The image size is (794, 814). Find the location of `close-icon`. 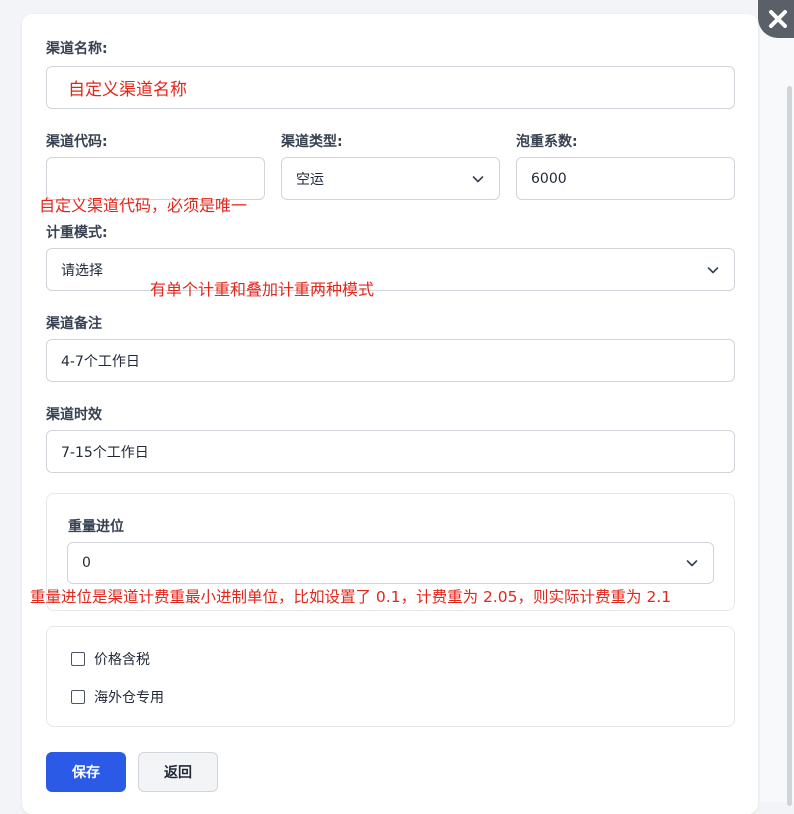

close-icon is located at coordinates (778, 19).